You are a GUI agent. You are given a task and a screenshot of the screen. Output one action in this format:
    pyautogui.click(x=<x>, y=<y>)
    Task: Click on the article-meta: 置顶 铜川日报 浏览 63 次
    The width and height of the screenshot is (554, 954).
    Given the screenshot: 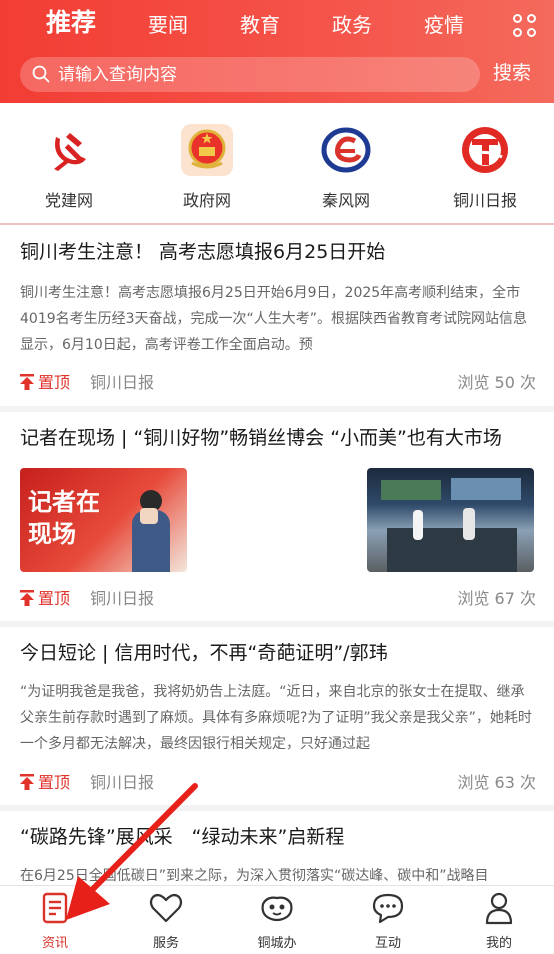 What is the action you would take?
    pyautogui.click(x=278, y=783)
    